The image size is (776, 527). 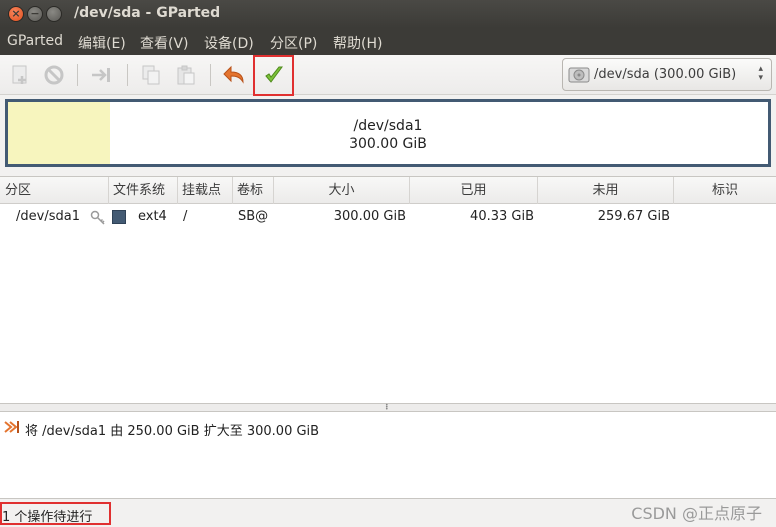 What do you see at coordinates (357, 43) in the screenshot?
I see `menu-help: 帮助(H)` at bounding box center [357, 43].